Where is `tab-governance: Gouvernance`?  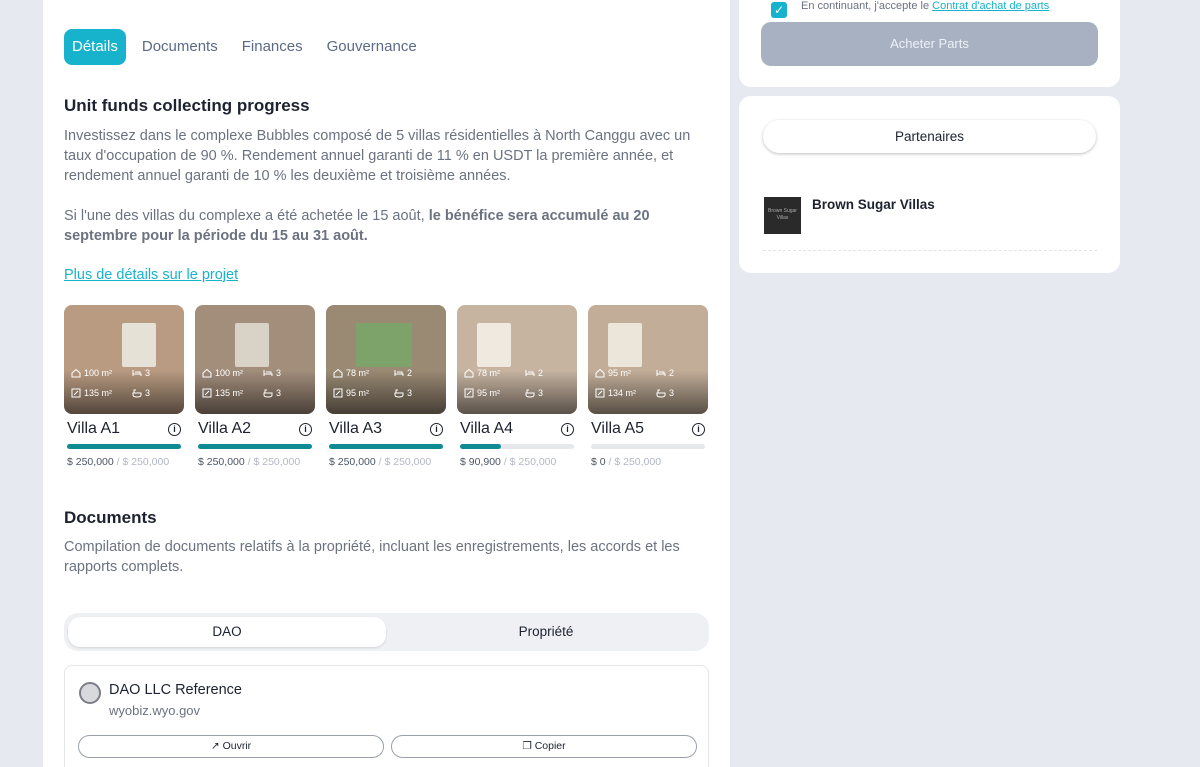
tab-governance: Gouvernance is located at coordinates (372, 47).